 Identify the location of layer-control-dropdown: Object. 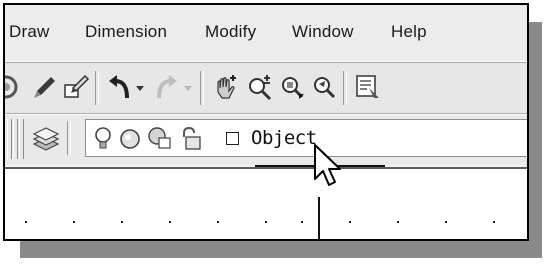
(306, 138).